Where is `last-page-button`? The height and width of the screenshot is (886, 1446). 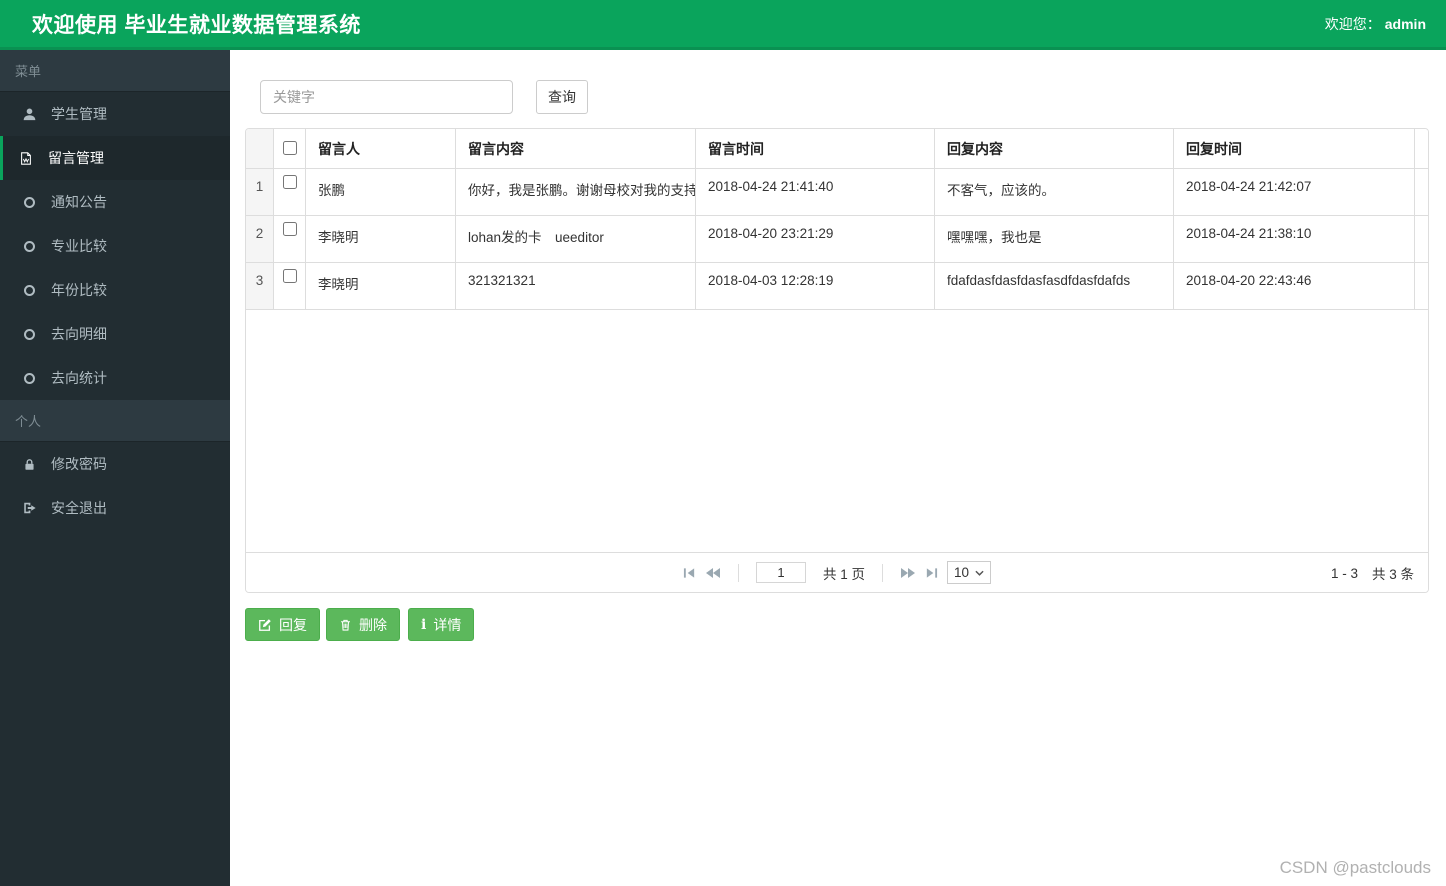 last-page-button is located at coordinates (931, 573).